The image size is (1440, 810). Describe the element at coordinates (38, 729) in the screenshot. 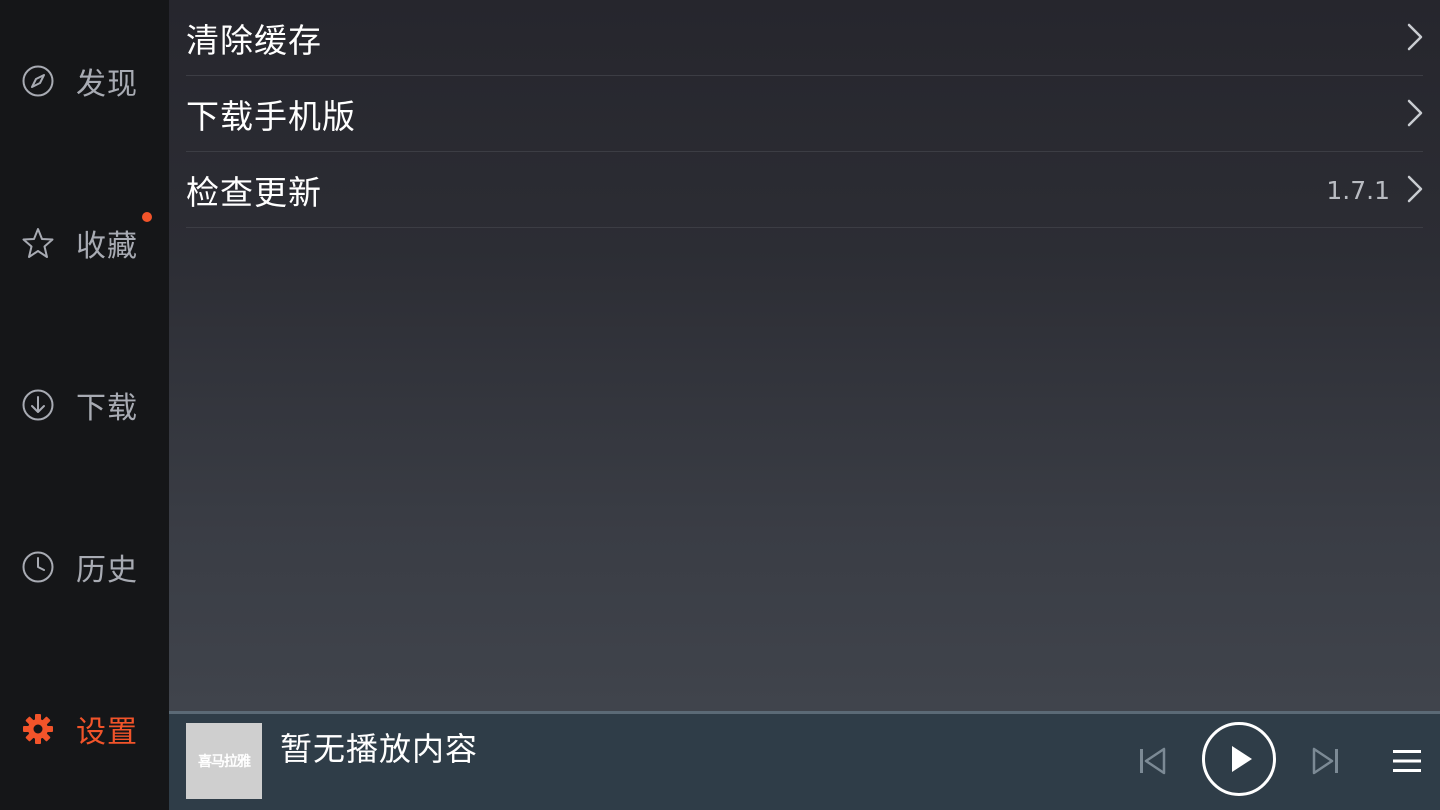

I see `gear-icon` at that location.